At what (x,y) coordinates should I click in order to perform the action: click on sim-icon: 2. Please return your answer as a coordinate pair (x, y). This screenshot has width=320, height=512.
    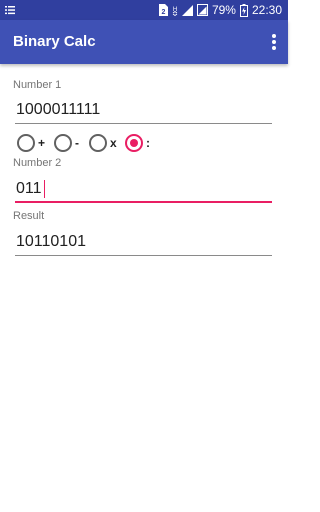
    Looking at the image, I should click on (163, 10).